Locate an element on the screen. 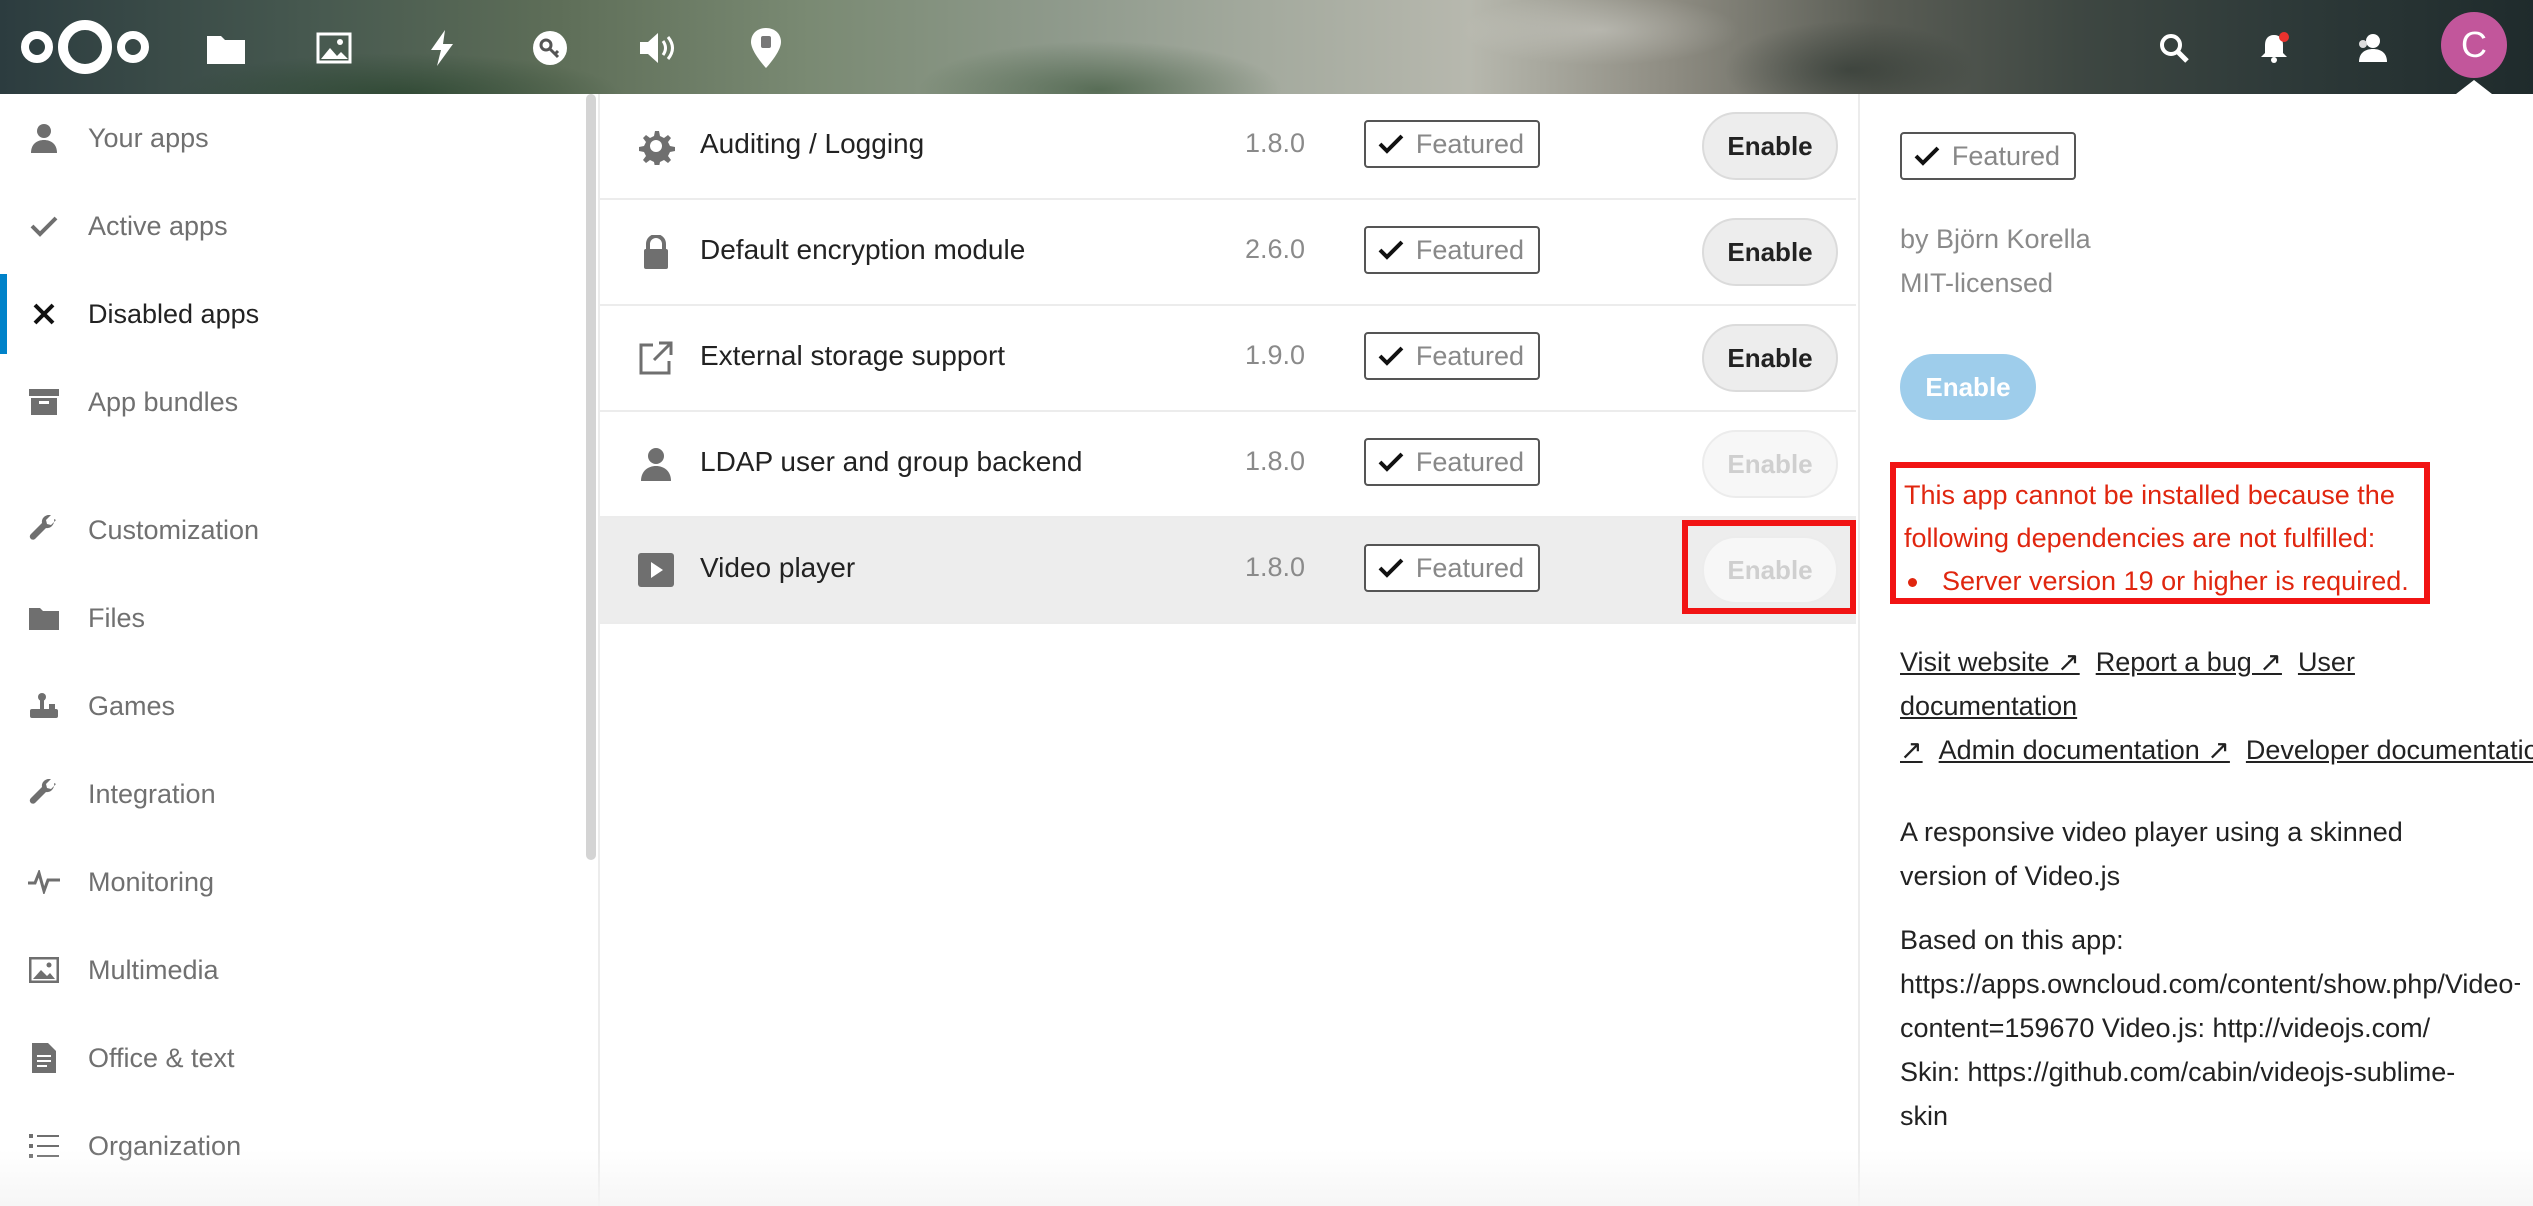  dependency-item: Server version 19 or higher is required. is located at coordinates (2160, 581).